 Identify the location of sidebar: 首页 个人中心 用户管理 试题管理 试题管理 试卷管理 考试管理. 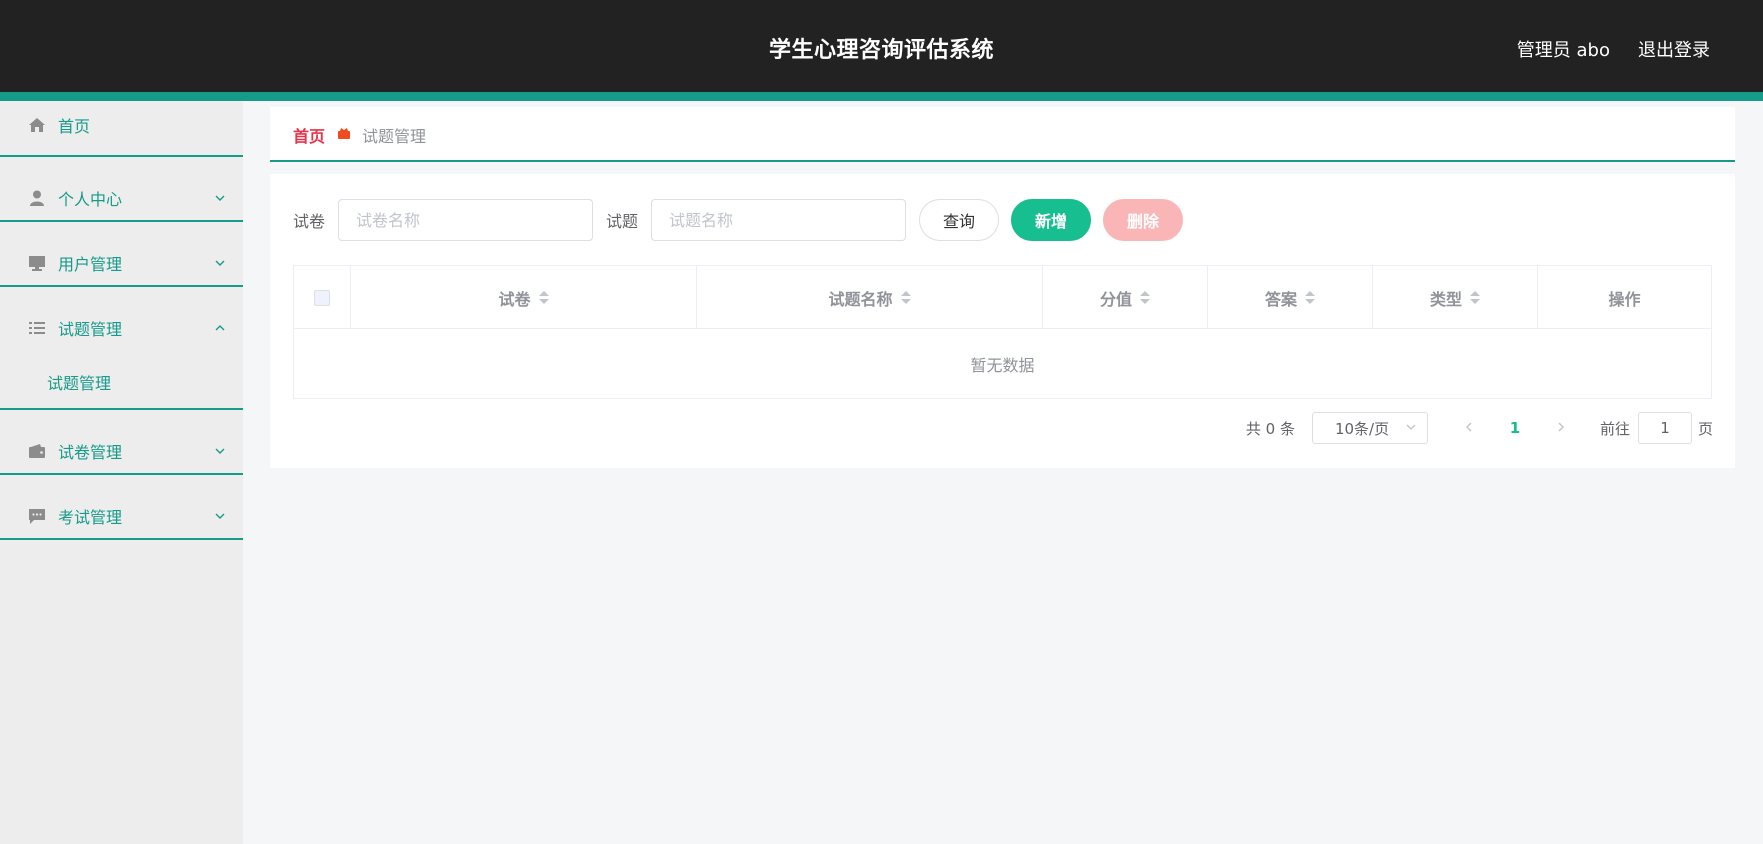
(121, 472).